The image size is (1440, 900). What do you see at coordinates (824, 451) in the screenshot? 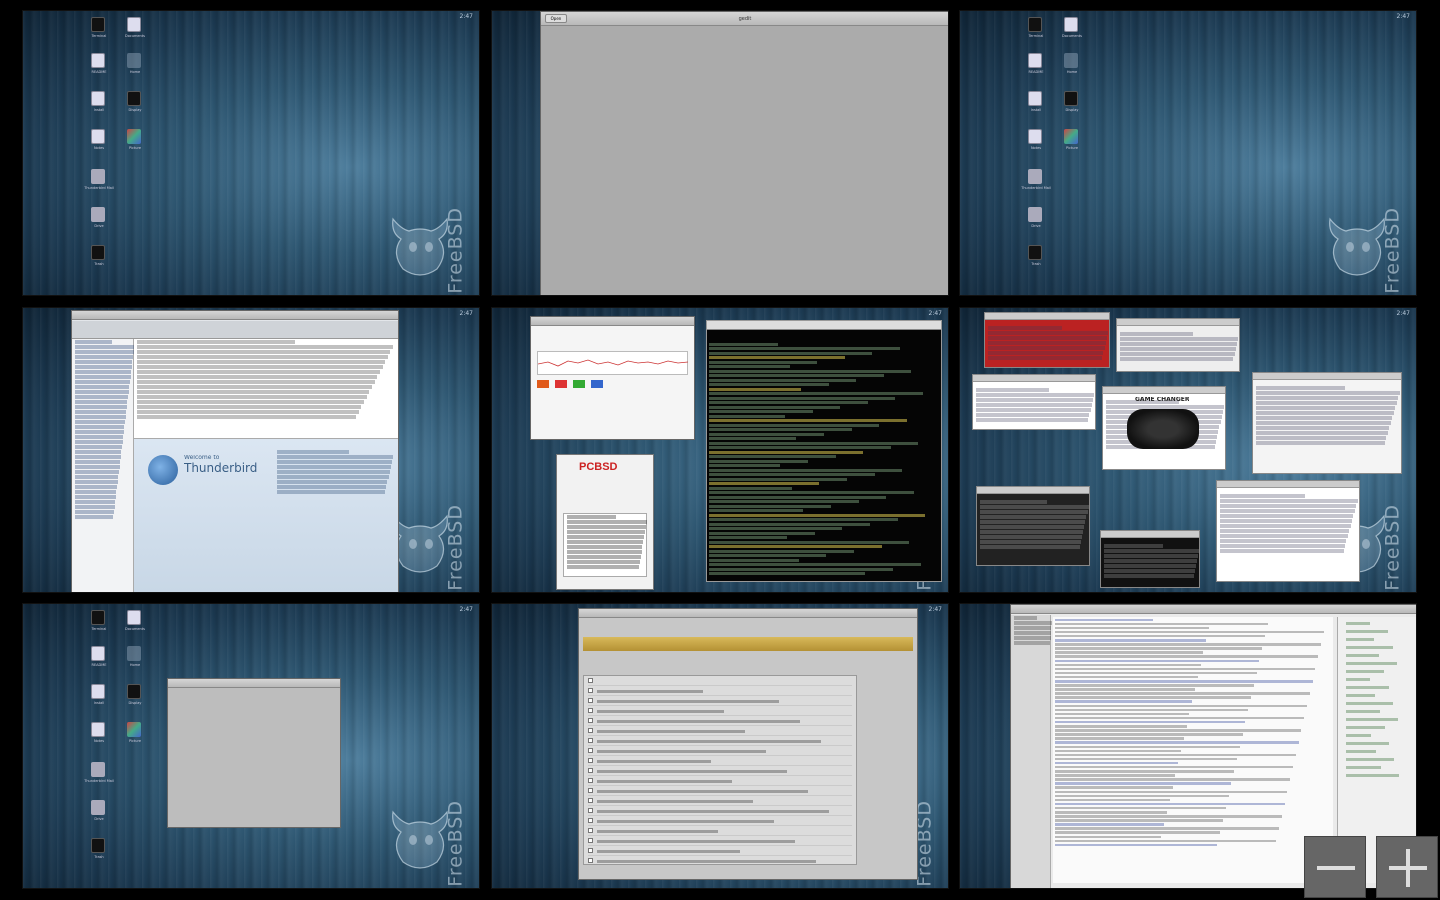
I see `terminal-window` at bounding box center [824, 451].